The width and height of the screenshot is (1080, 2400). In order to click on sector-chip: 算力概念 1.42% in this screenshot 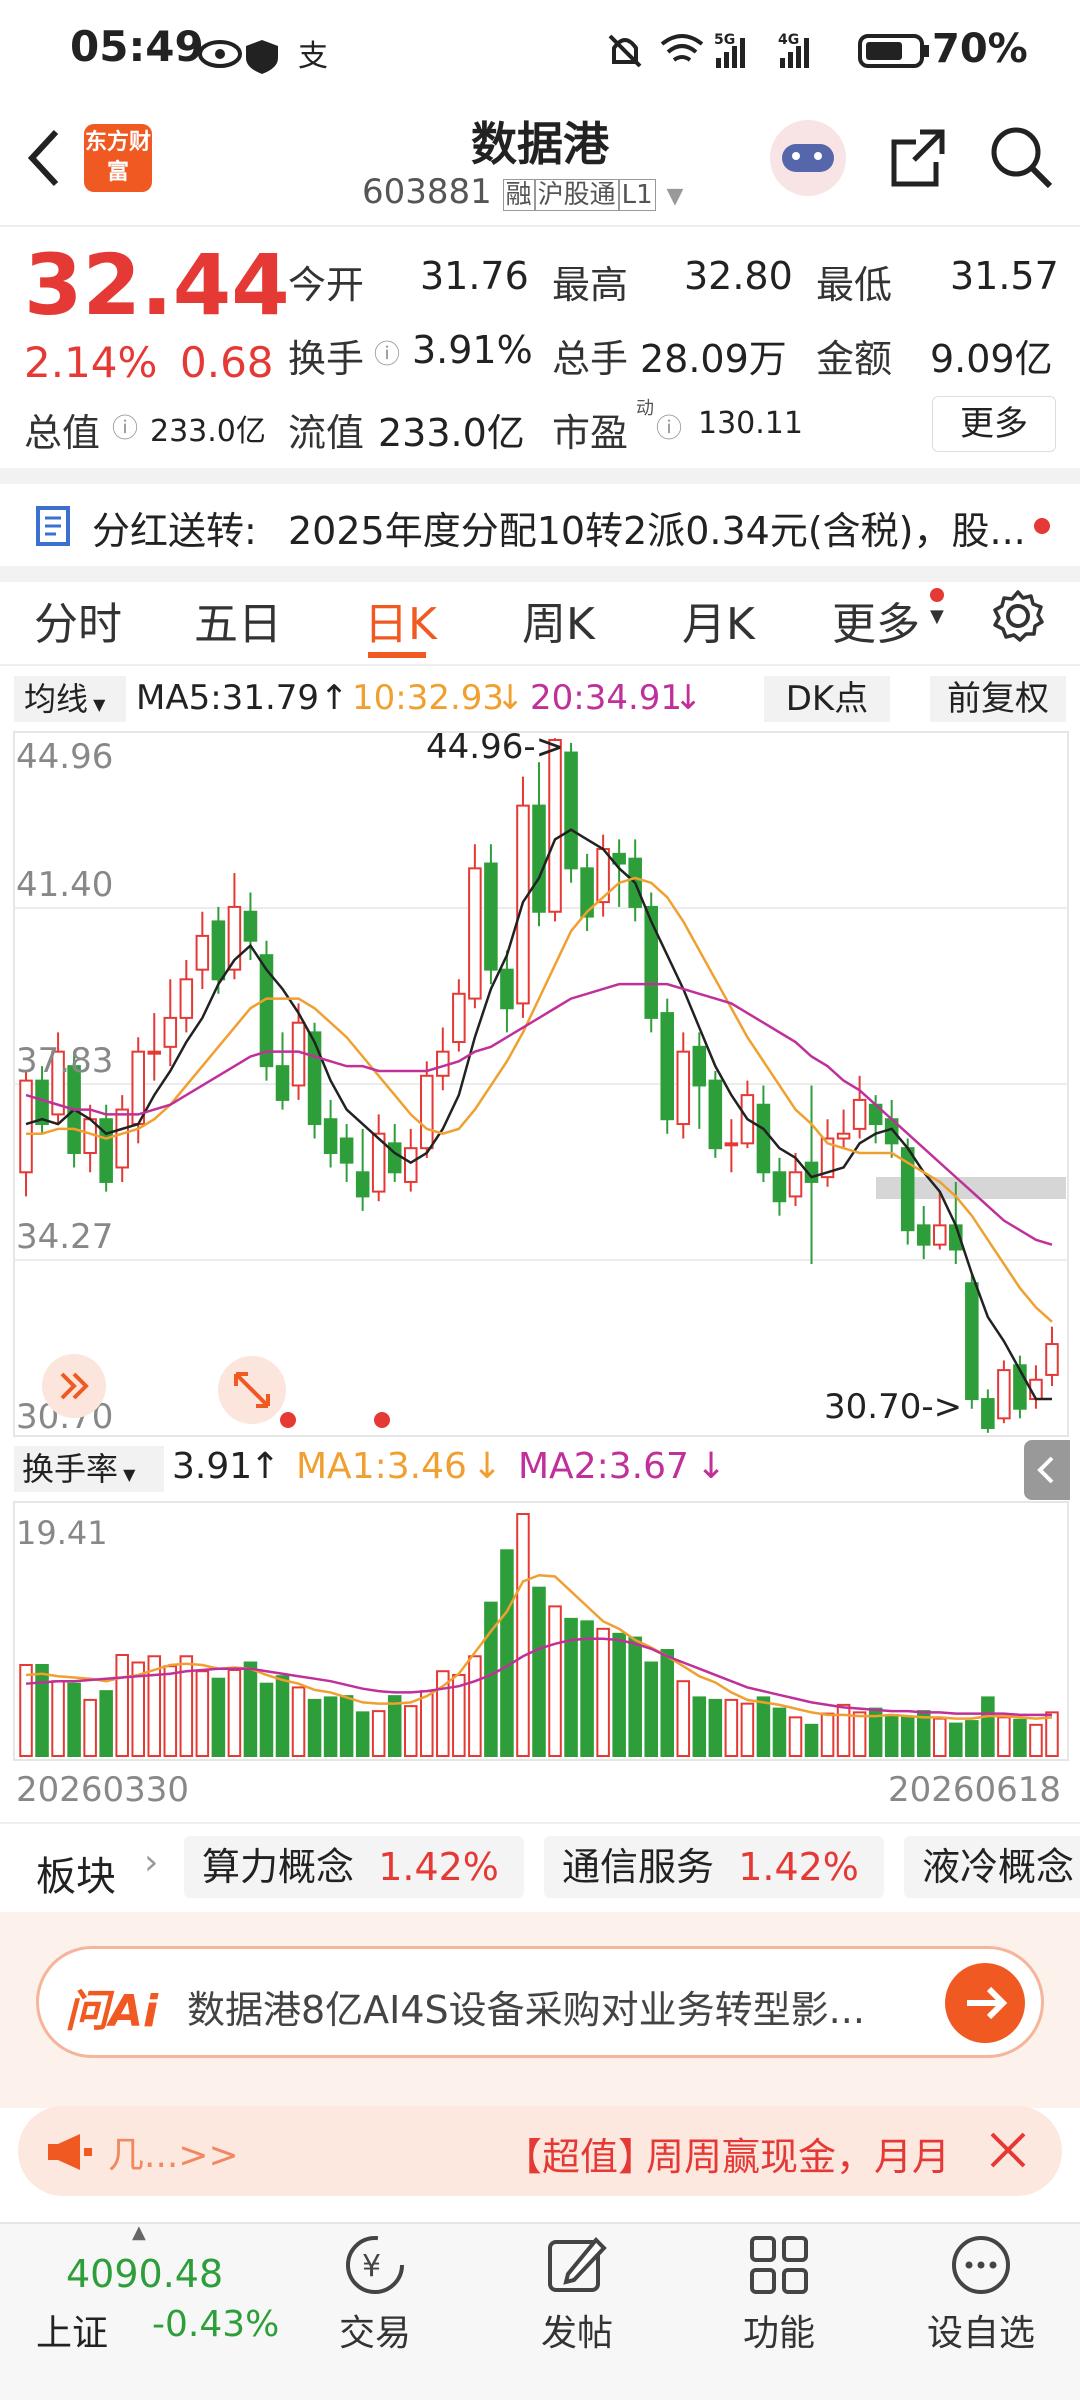, I will do `click(354, 1867)`.